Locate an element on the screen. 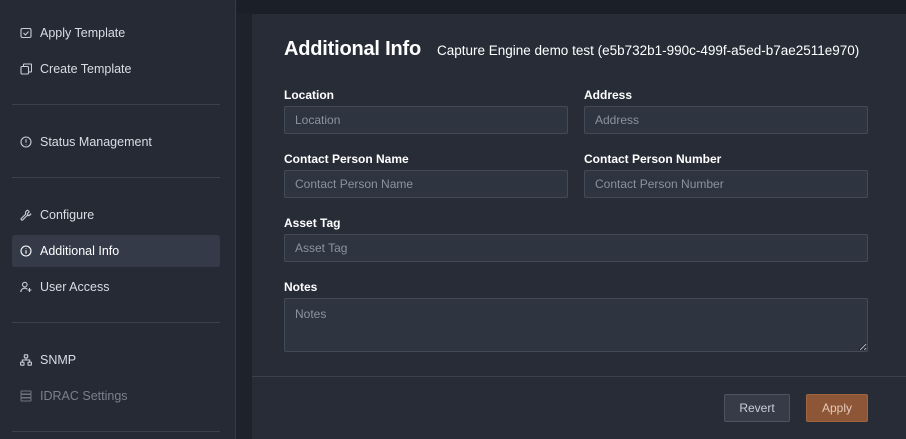  user-plus-icon is located at coordinates (26, 287).